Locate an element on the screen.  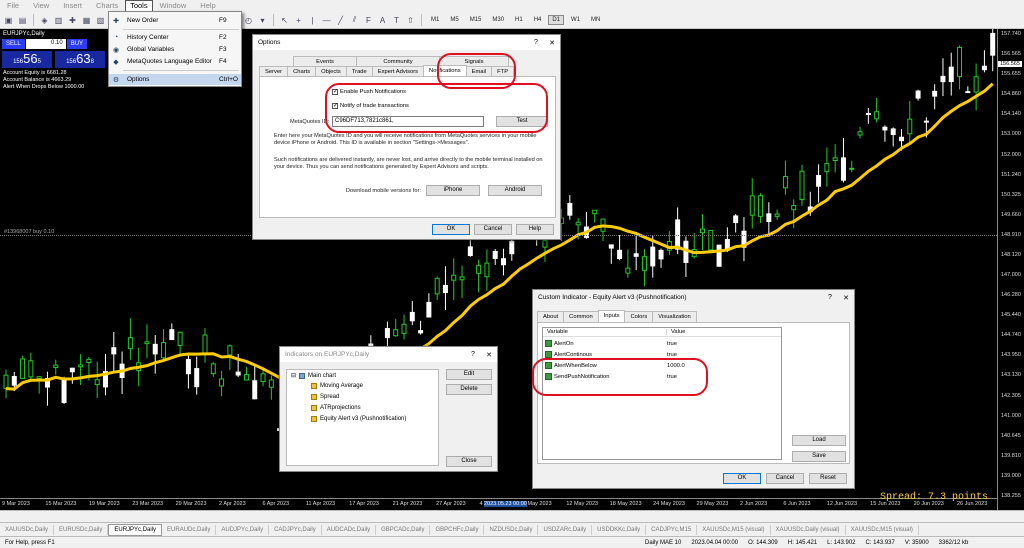
menu-item-history-center: ◔ History Center F2 is located at coordinates (175, 37).